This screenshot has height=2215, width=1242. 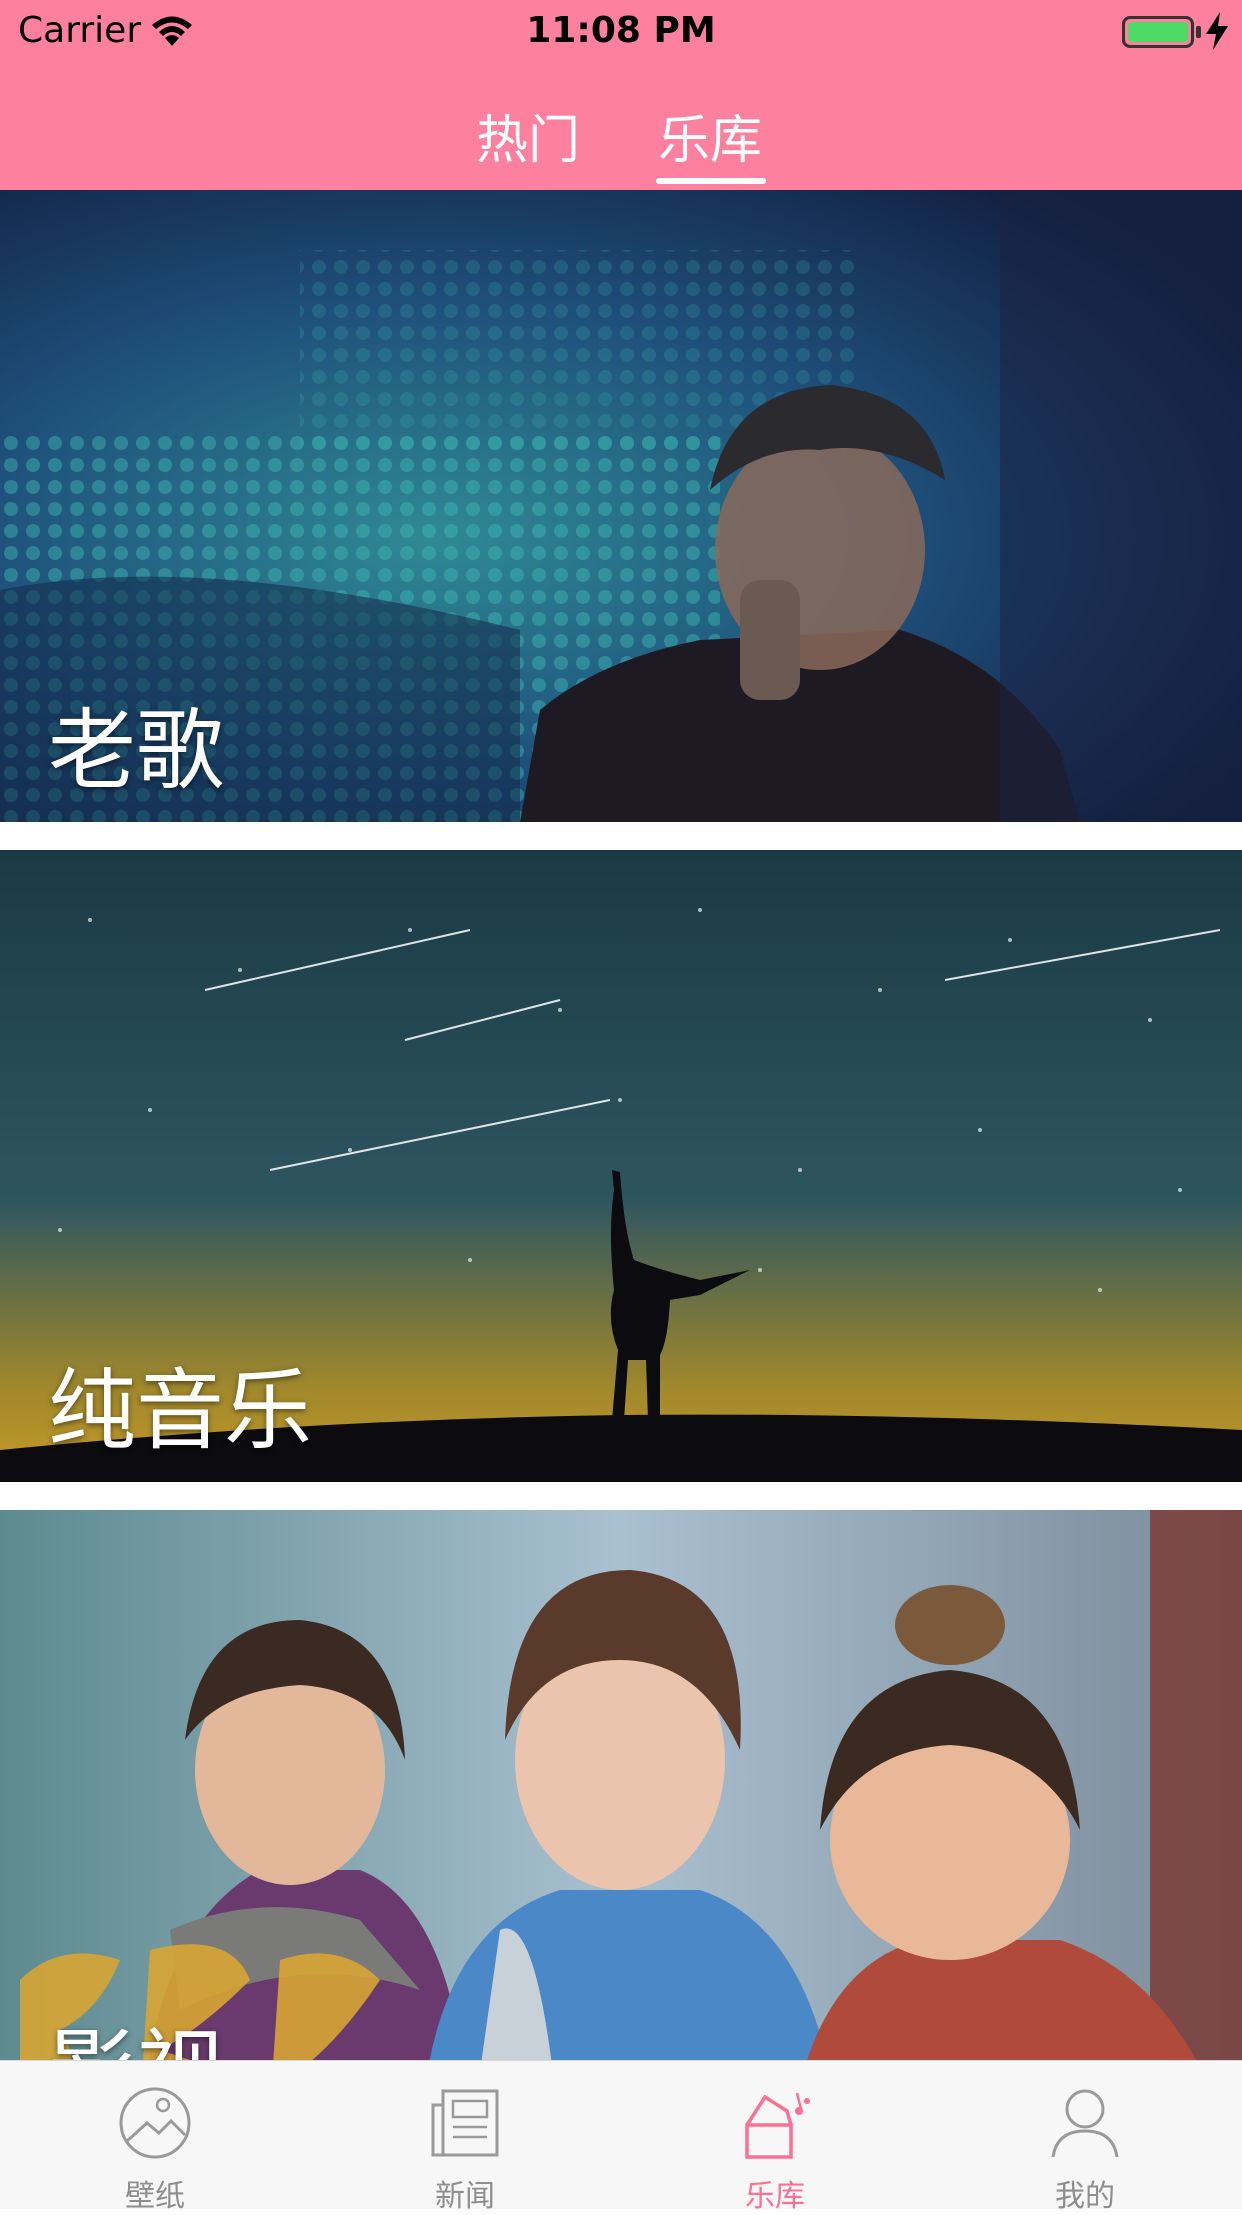 I want to click on card-title: 纯音乐, so click(x=180, y=1410).